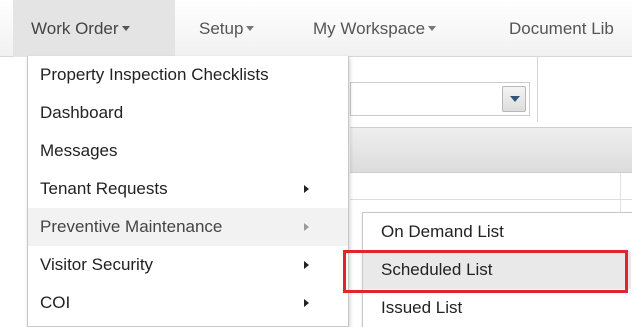 The height and width of the screenshot is (327, 632). What do you see at coordinates (131, 226) in the screenshot?
I see `menu-item-label: Preventive Maintenance` at bounding box center [131, 226].